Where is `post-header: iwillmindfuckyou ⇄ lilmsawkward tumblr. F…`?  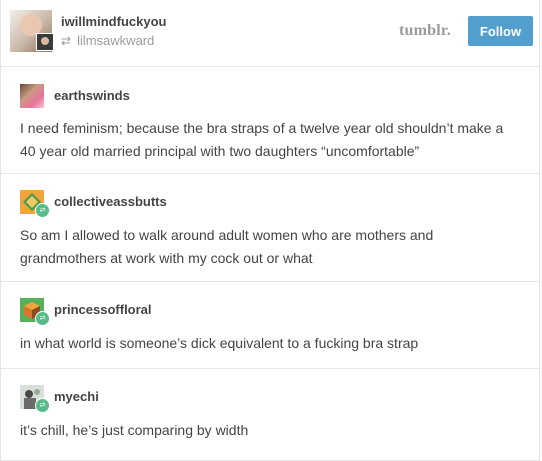
post-header: iwillmindfuckyou ⇄ lilmsawkward tumblr. F… is located at coordinates (271, 33).